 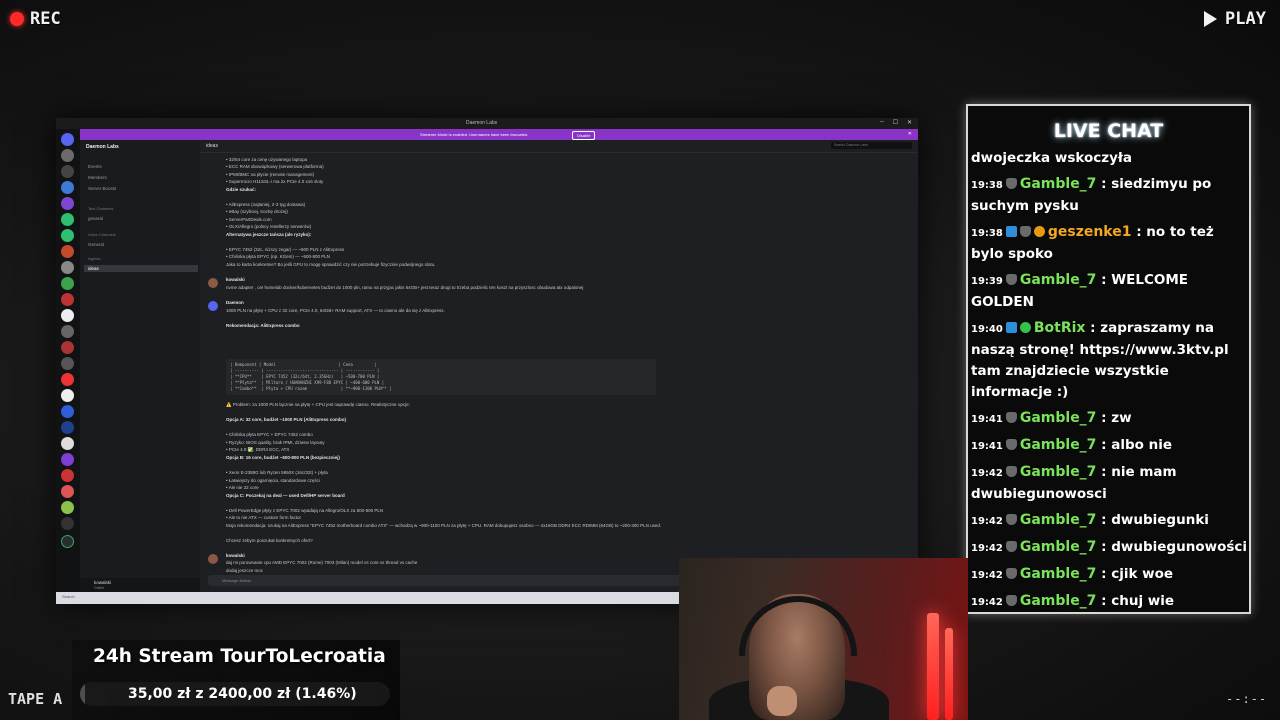 I want to click on window-title: Daemon Labs, so click(x=482, y=123).